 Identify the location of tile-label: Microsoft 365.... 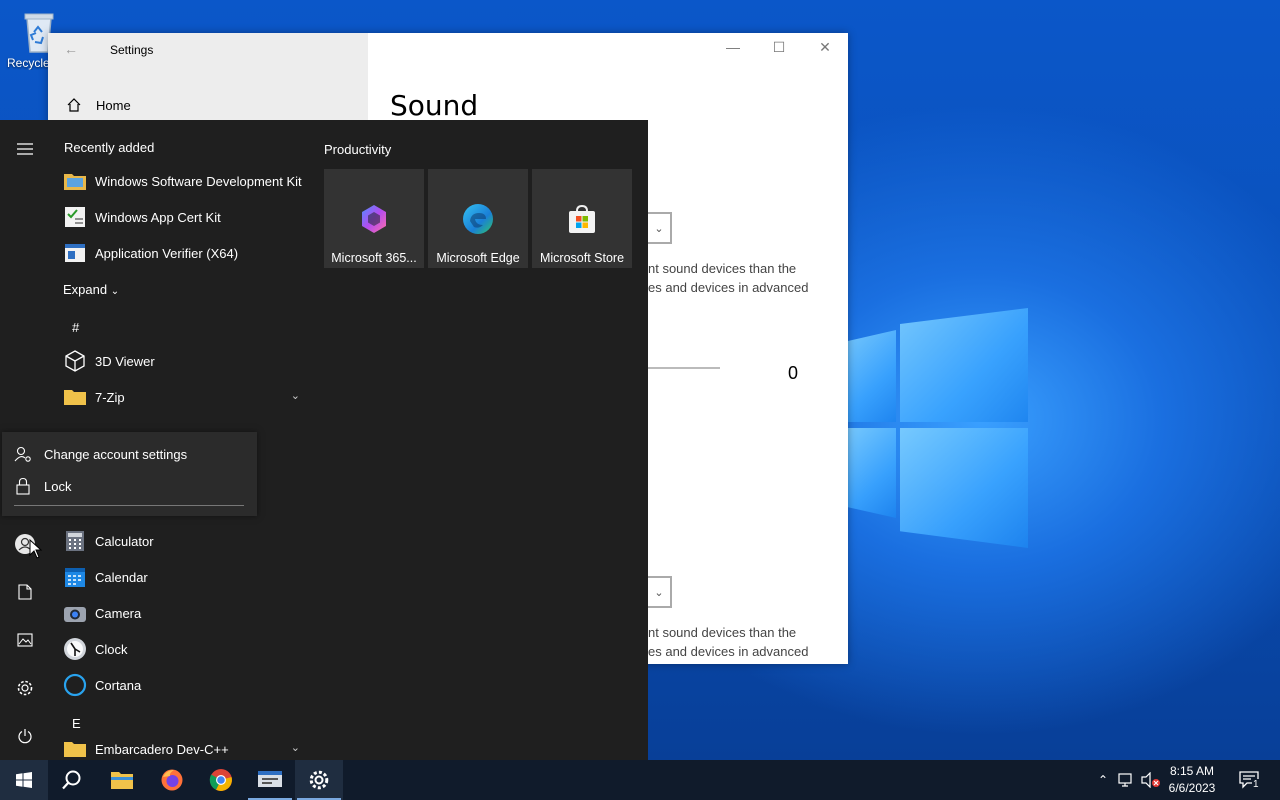
(374, 258).